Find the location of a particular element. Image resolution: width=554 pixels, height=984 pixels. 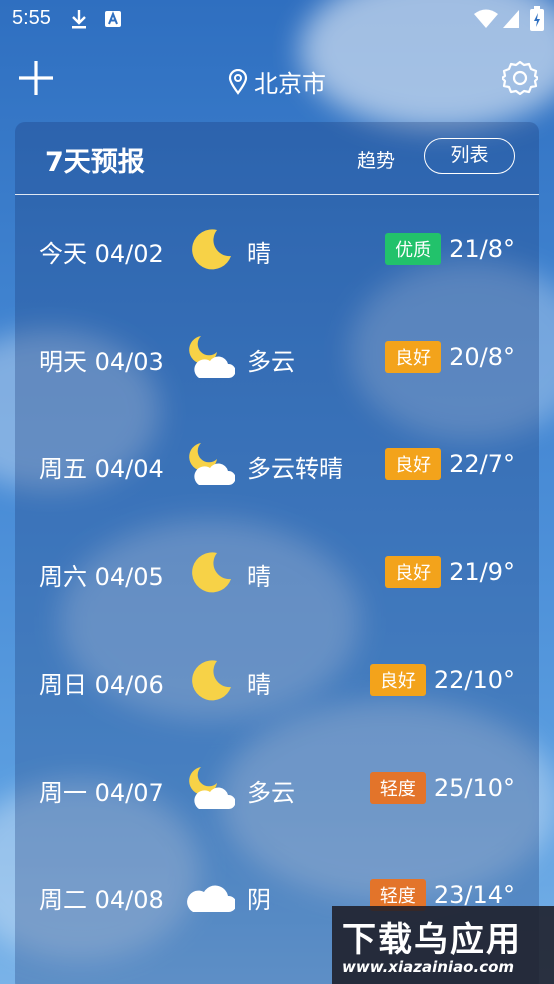

forecast-right: 良好 21/9° is located at coordinates (450, 572).